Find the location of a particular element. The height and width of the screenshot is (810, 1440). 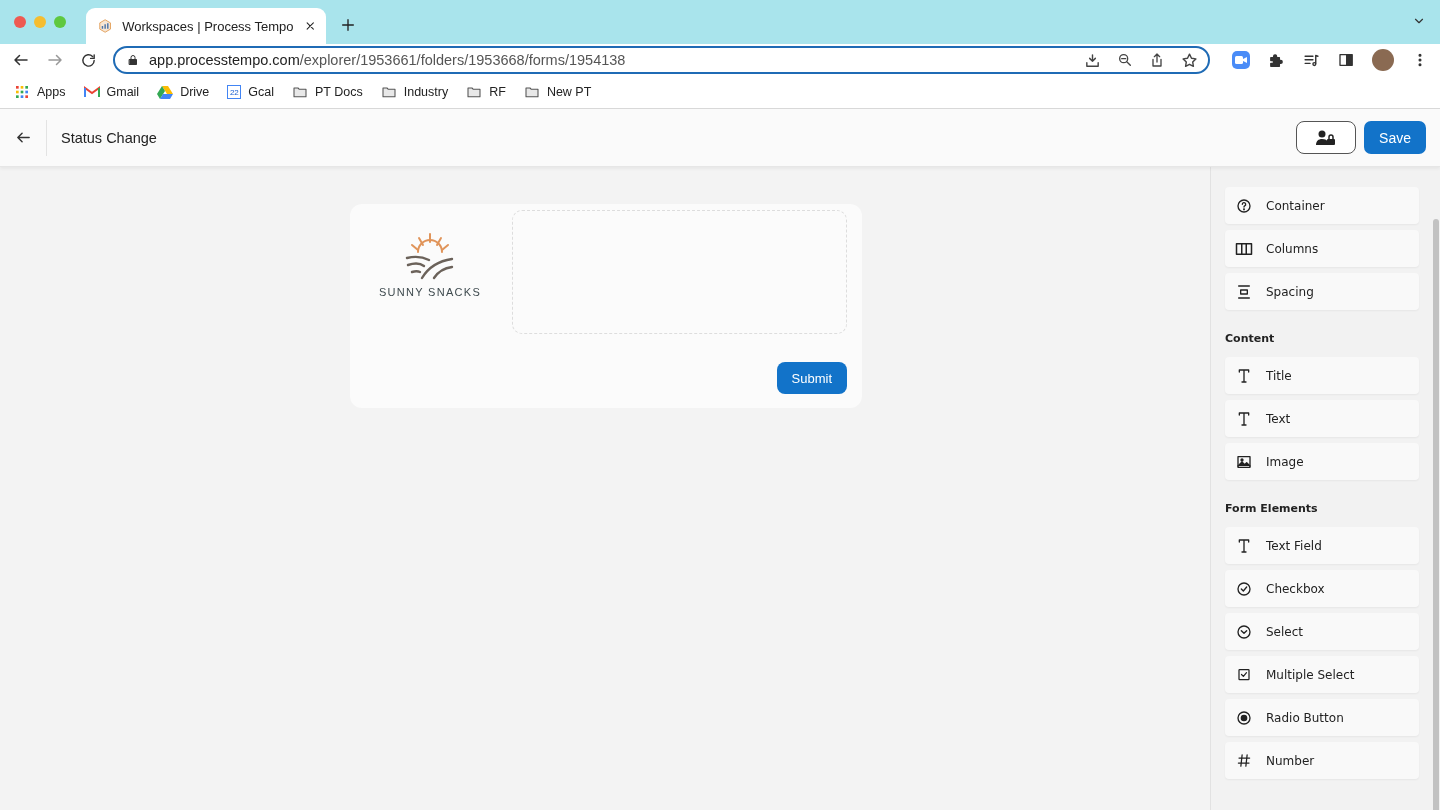

component-item: Checkbox is located at coordinates (1322, 588).